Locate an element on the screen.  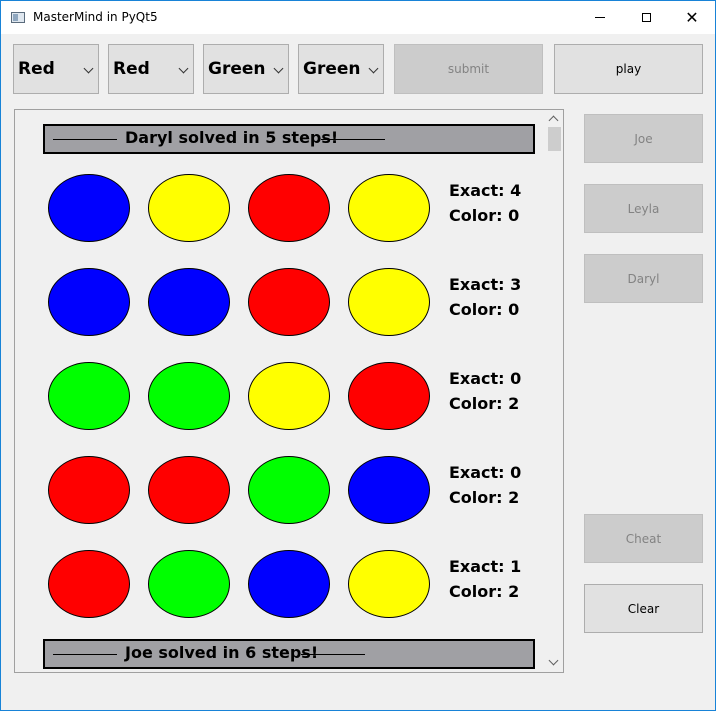
minimize-button is located at coordinates (600, 17).